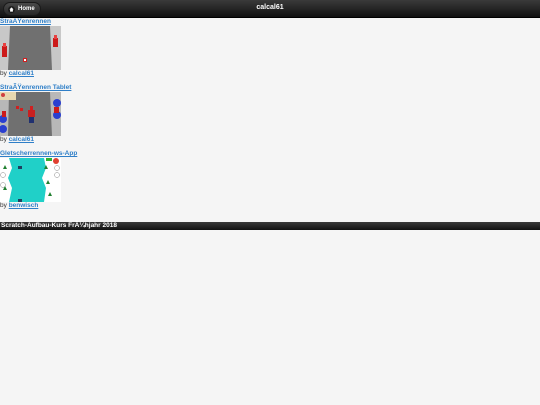 The height and width of the screenshot is (405, 540). I want to click on project-item: Gletscherrennen-ws-App by benwisch, so click(270, 180).